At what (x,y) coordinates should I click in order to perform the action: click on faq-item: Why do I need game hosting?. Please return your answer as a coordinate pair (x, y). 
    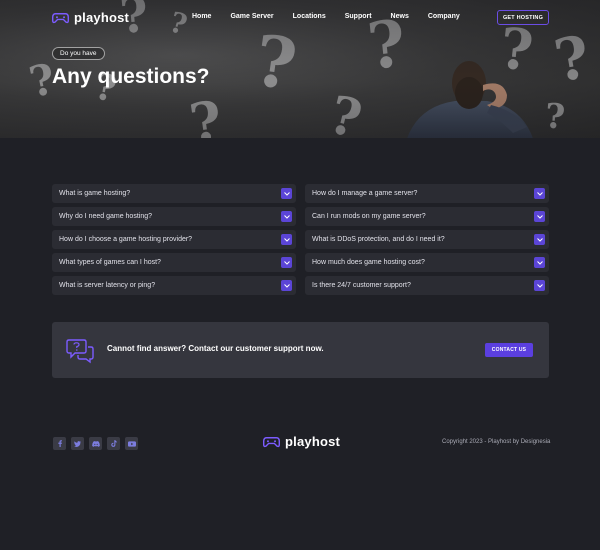
    Looking at the image, I should click on (174, 216).